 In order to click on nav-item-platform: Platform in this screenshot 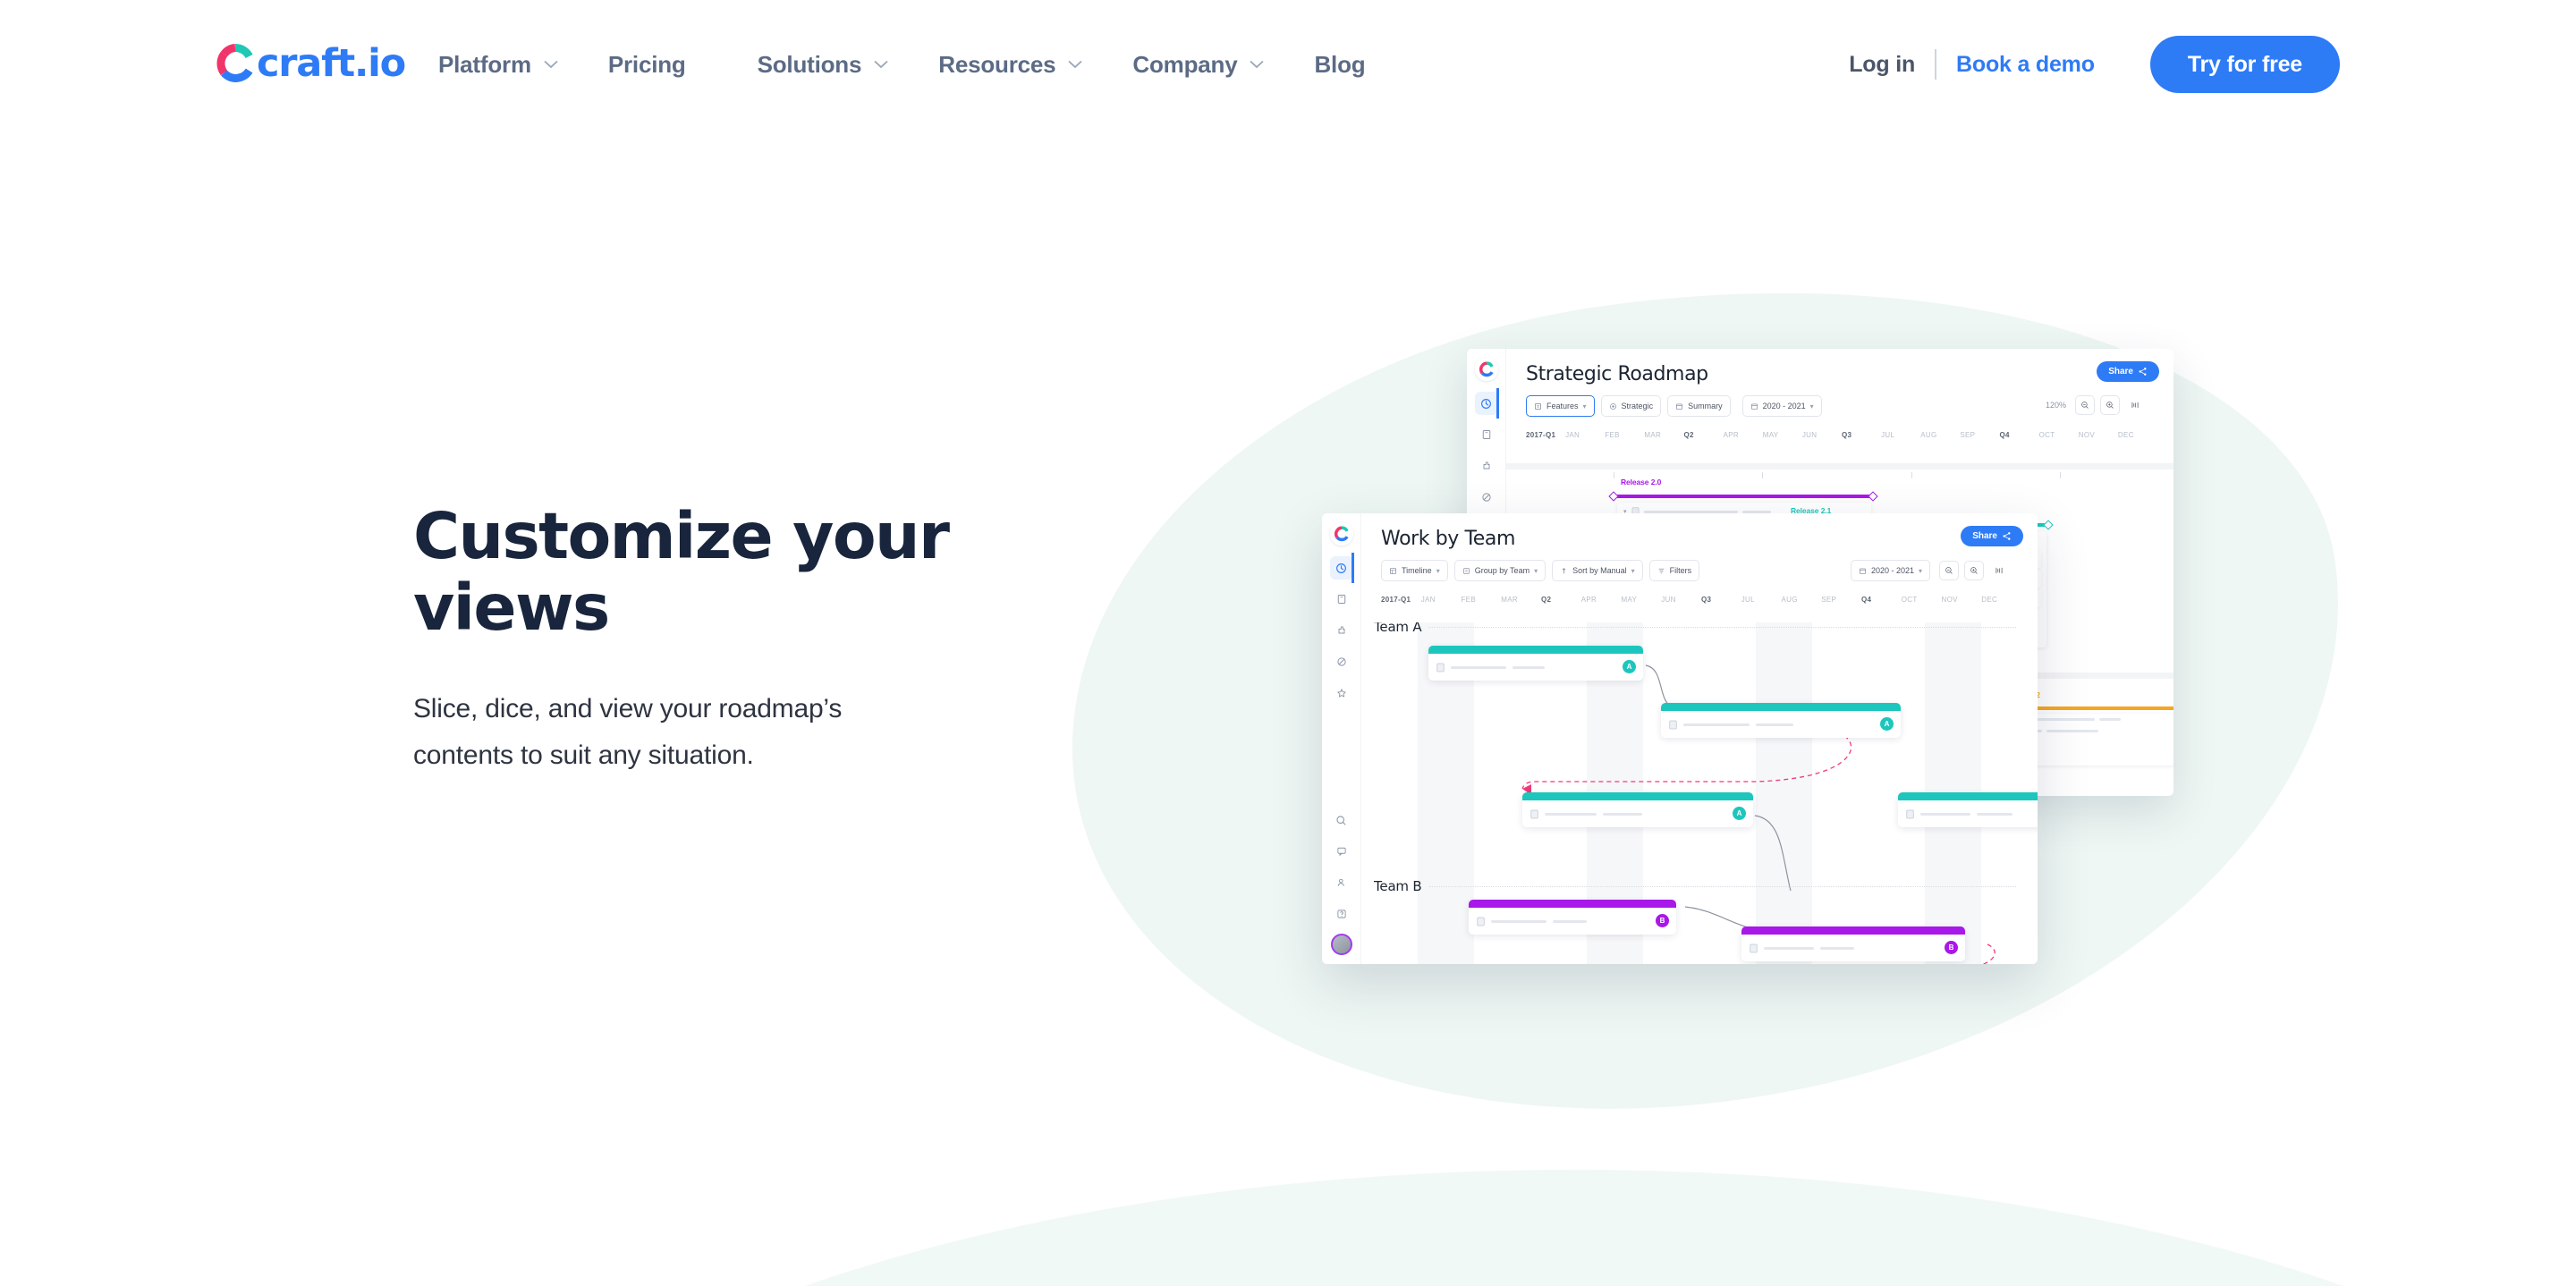, I will do `click(498, 65)`.